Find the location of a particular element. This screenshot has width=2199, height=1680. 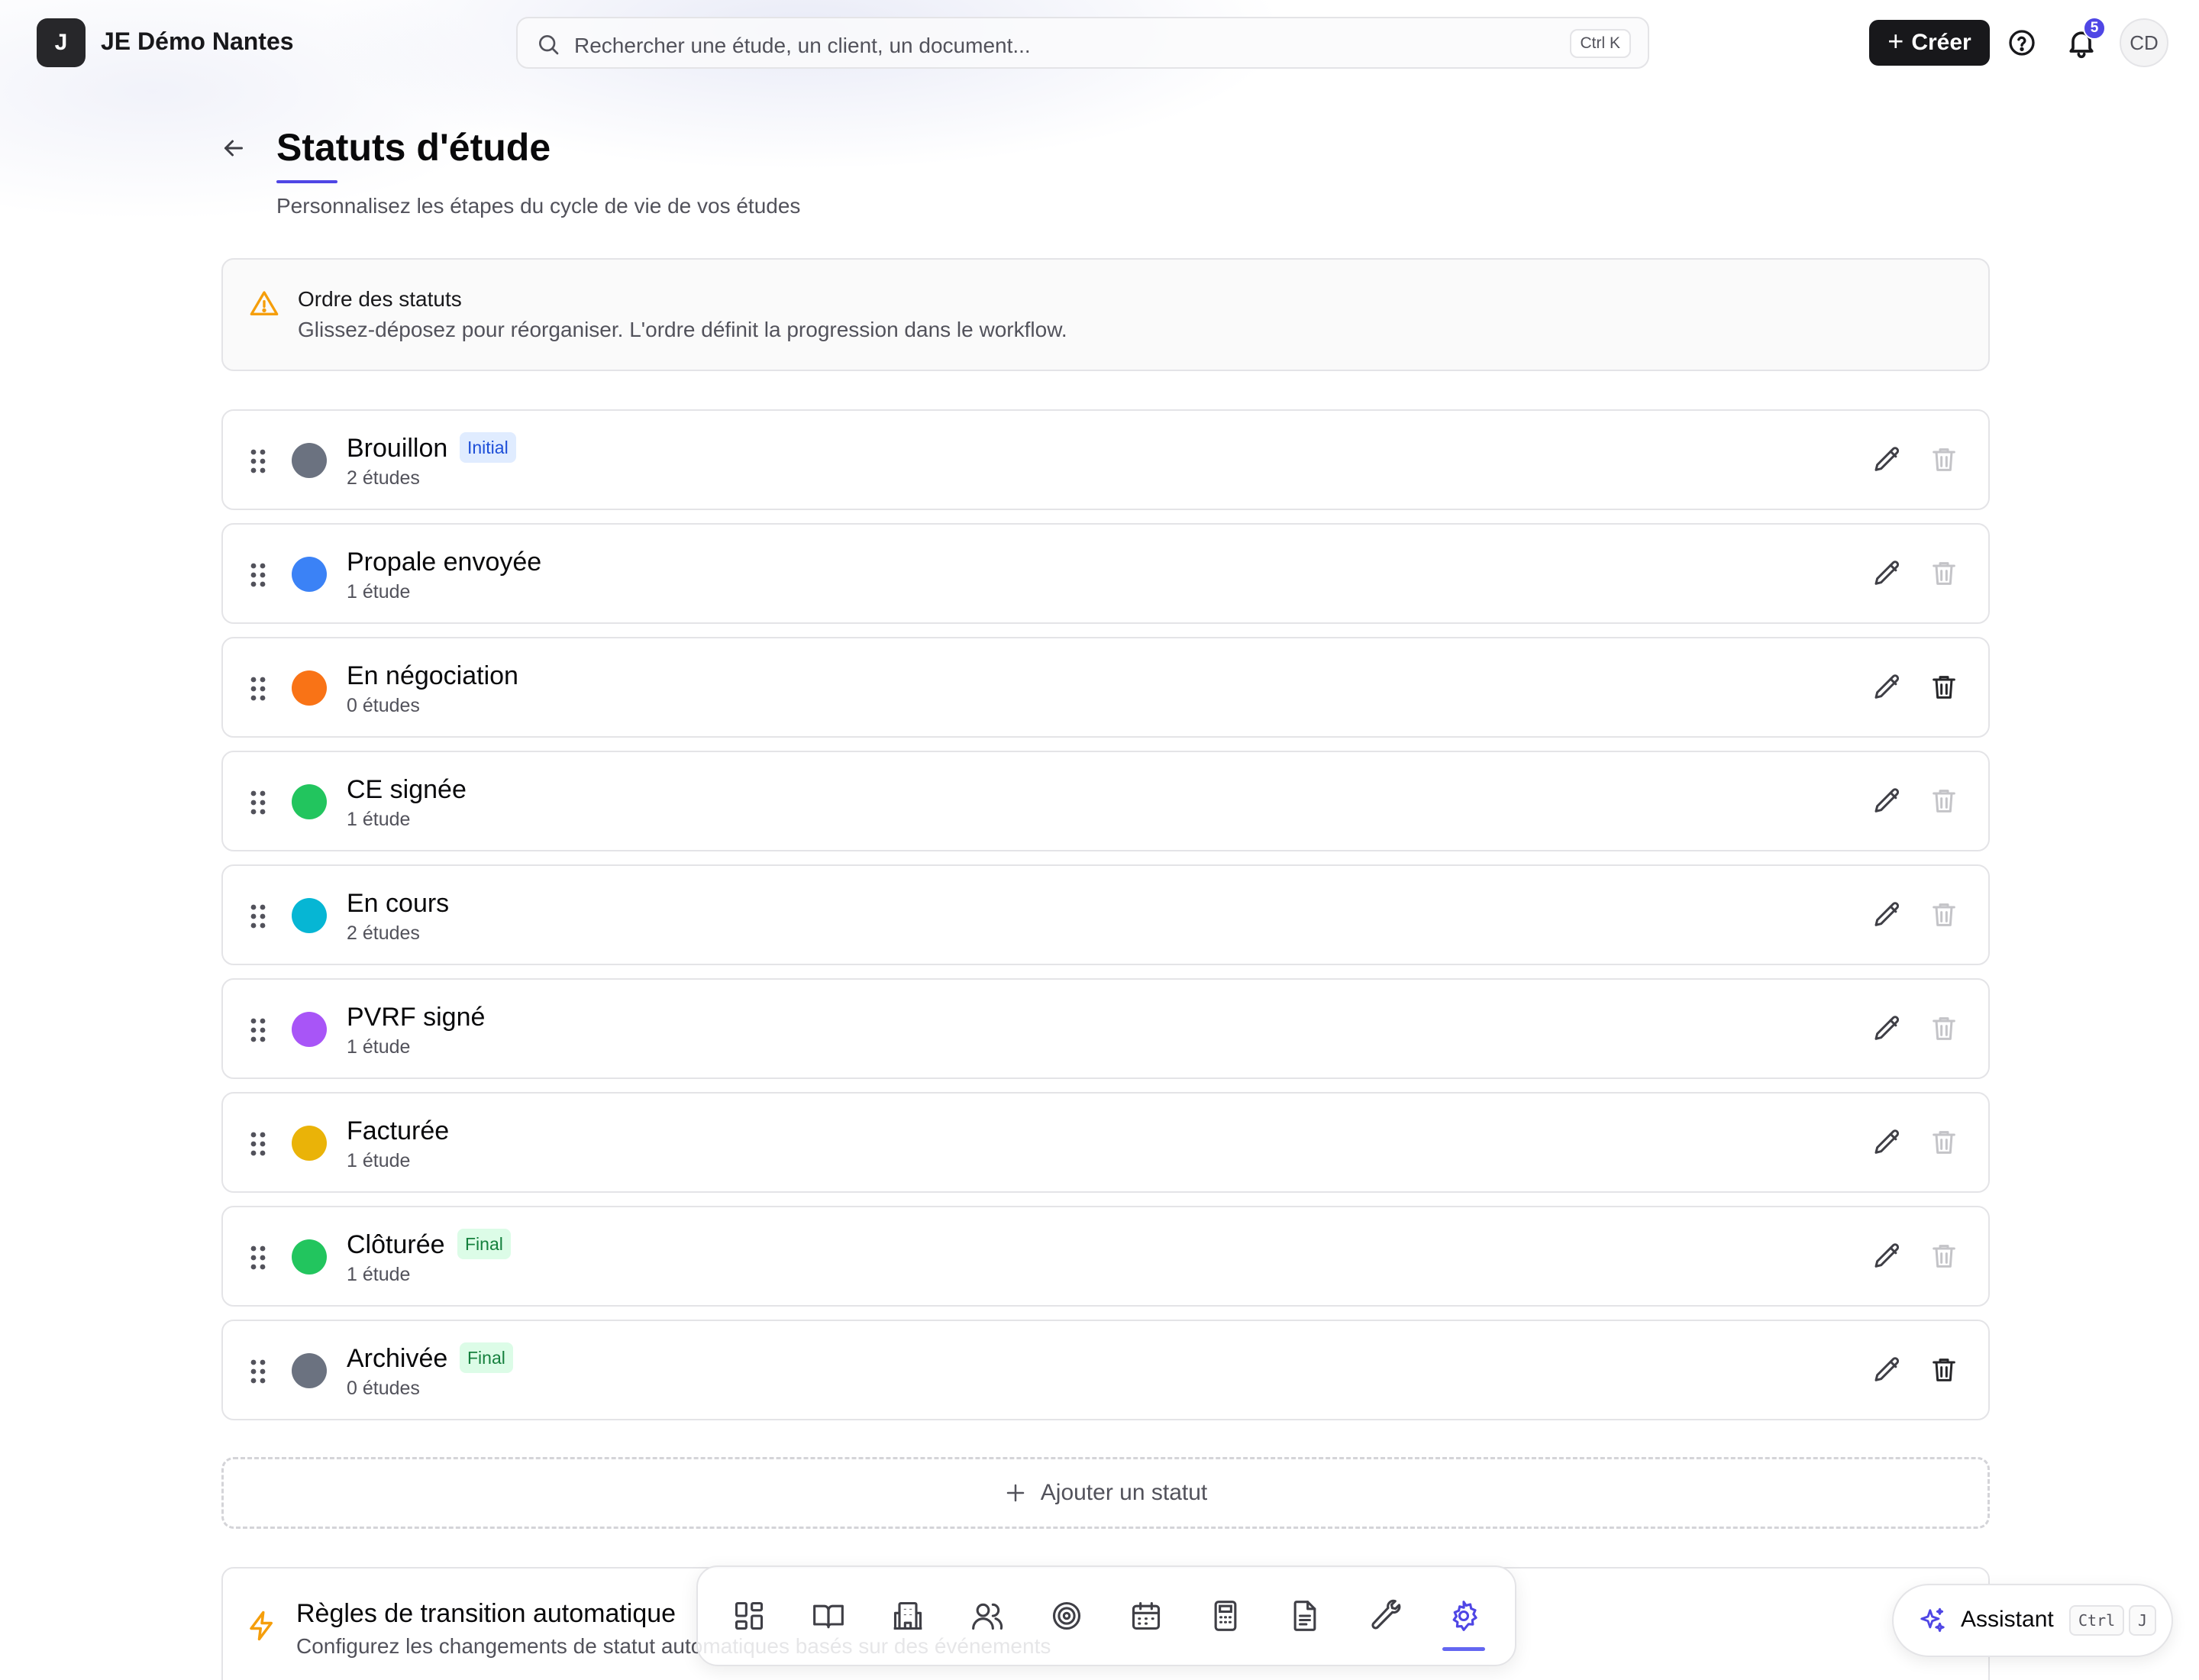

warning-icon is located at coordinates (264, 303).